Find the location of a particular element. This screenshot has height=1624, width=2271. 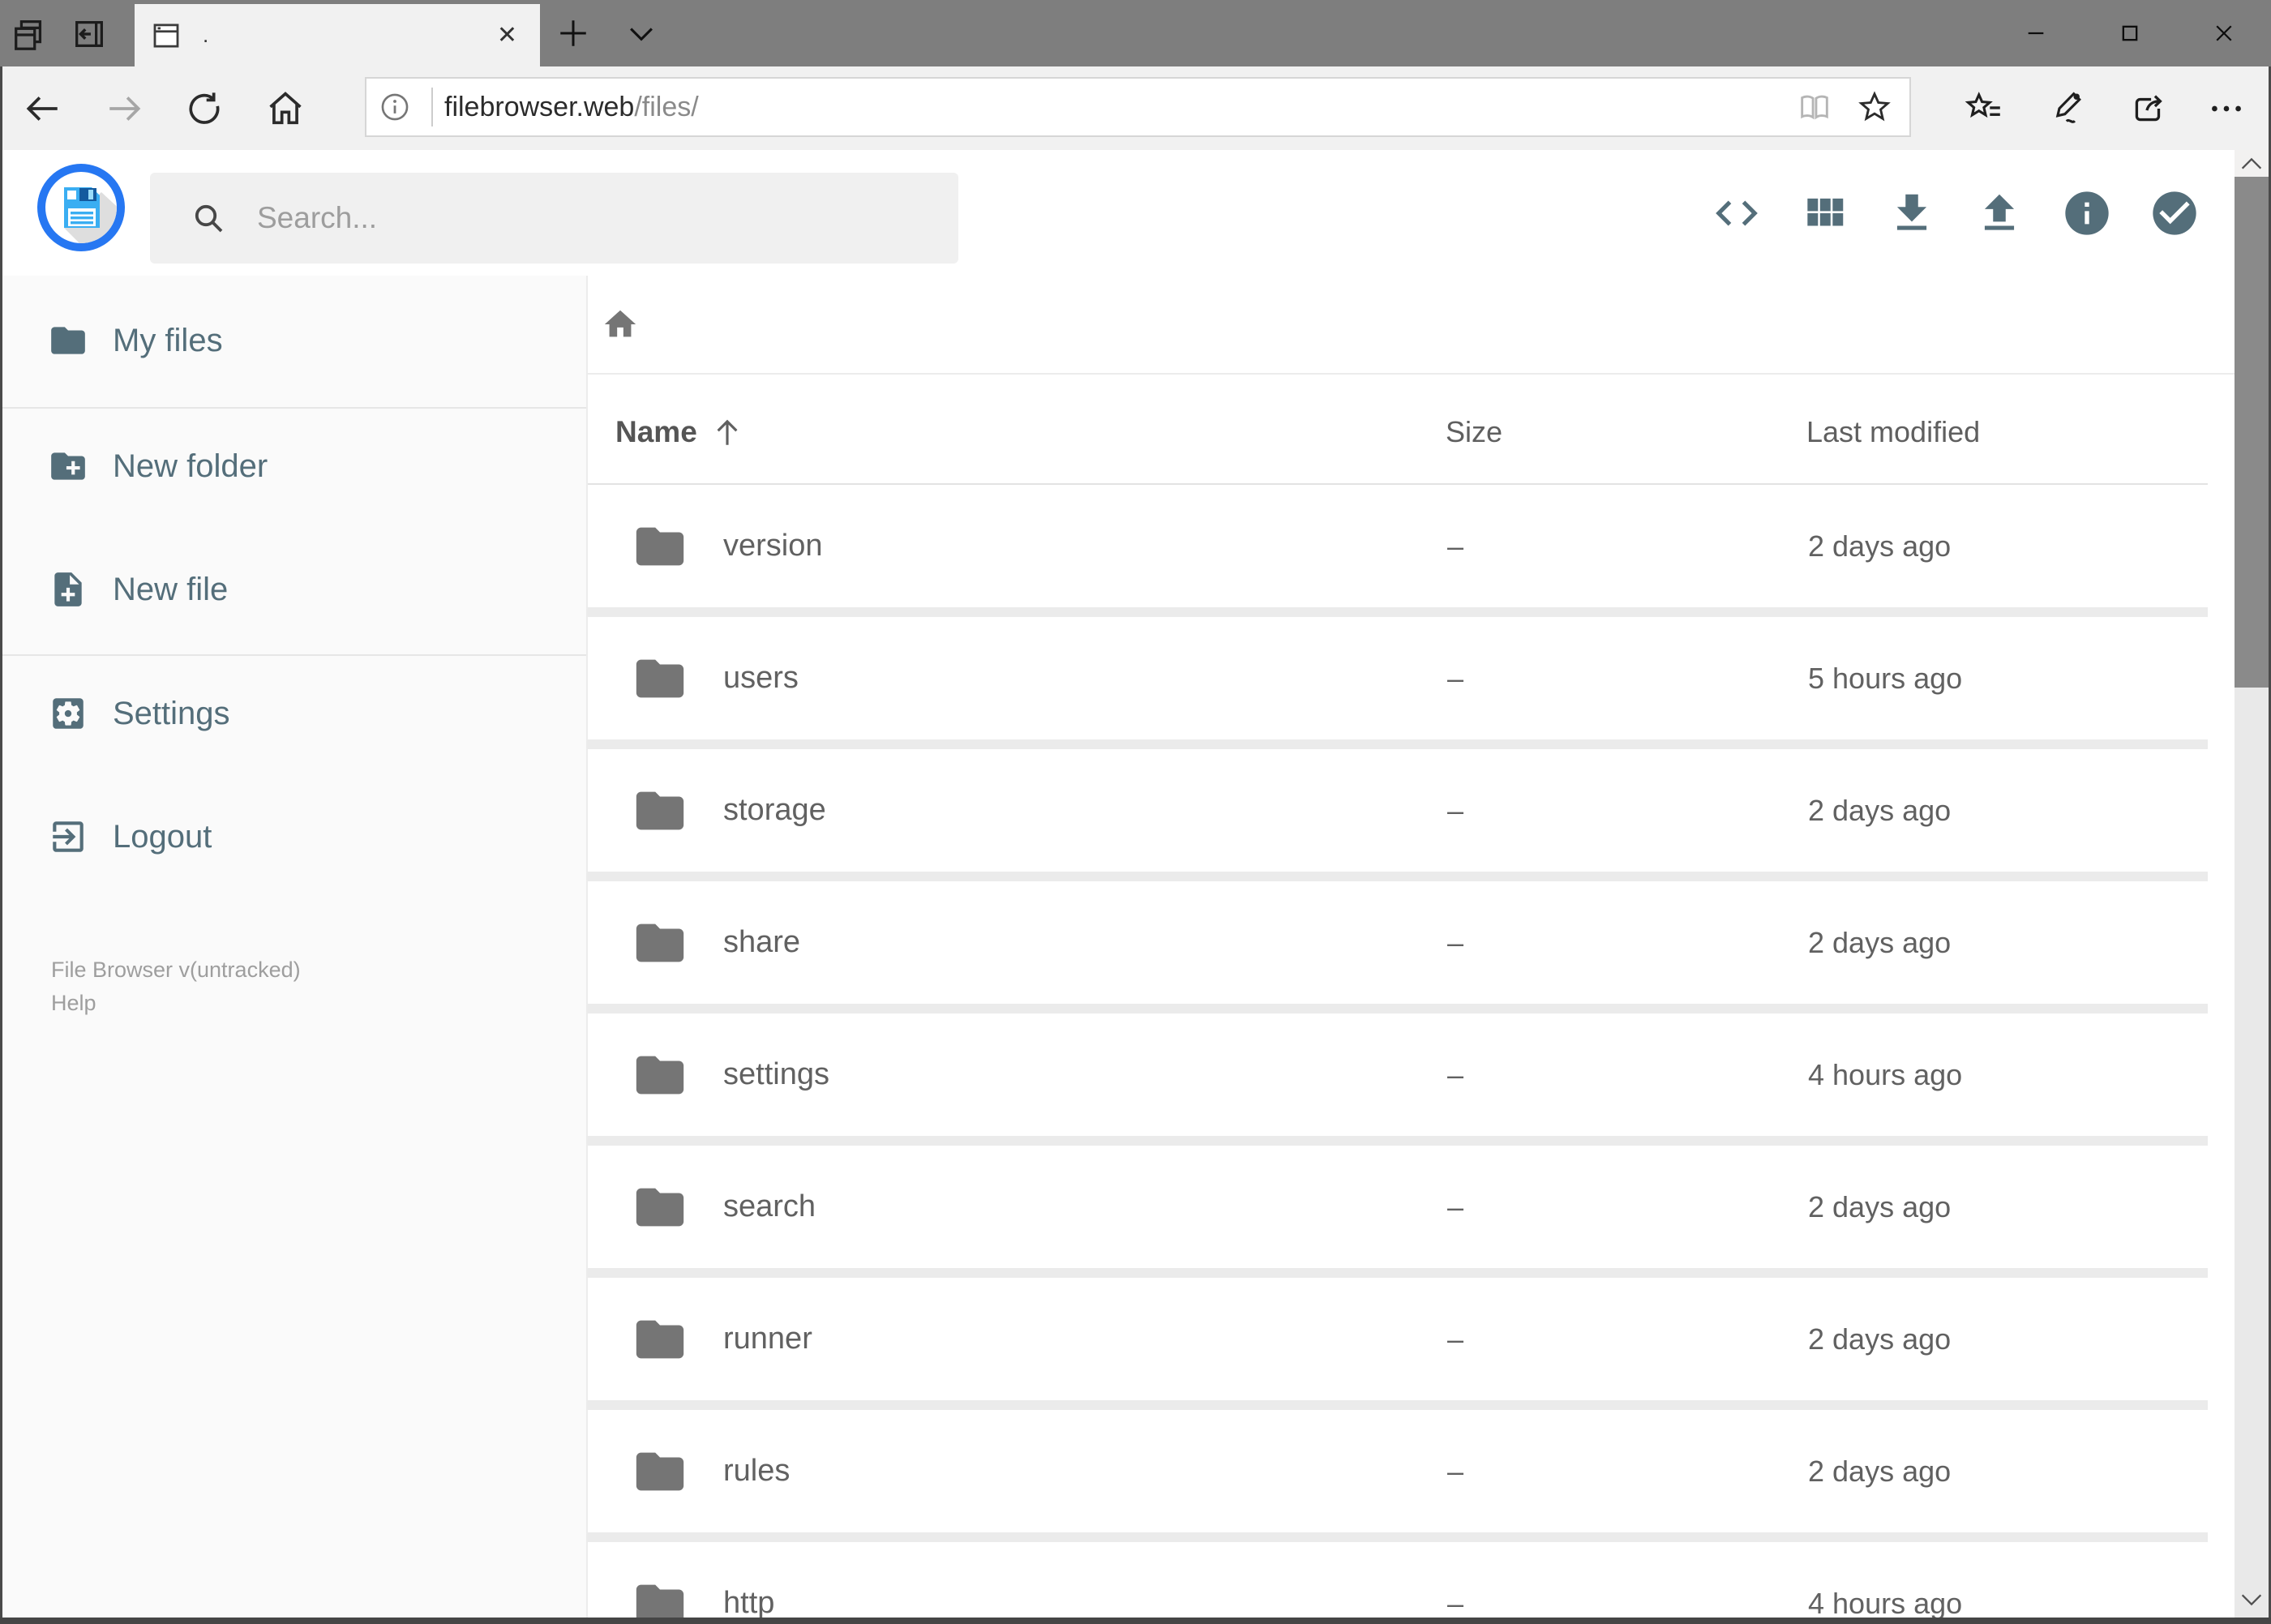

select-multiple-button is located at coordinates (2174, 213).